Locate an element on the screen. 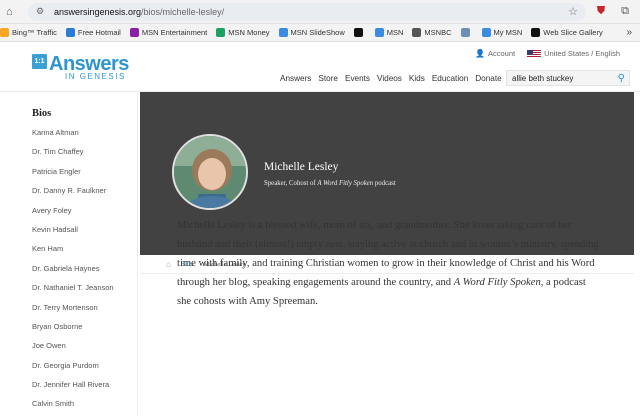  sidebar-bio-link: Joe Owen is located at coordinates (78, 345).